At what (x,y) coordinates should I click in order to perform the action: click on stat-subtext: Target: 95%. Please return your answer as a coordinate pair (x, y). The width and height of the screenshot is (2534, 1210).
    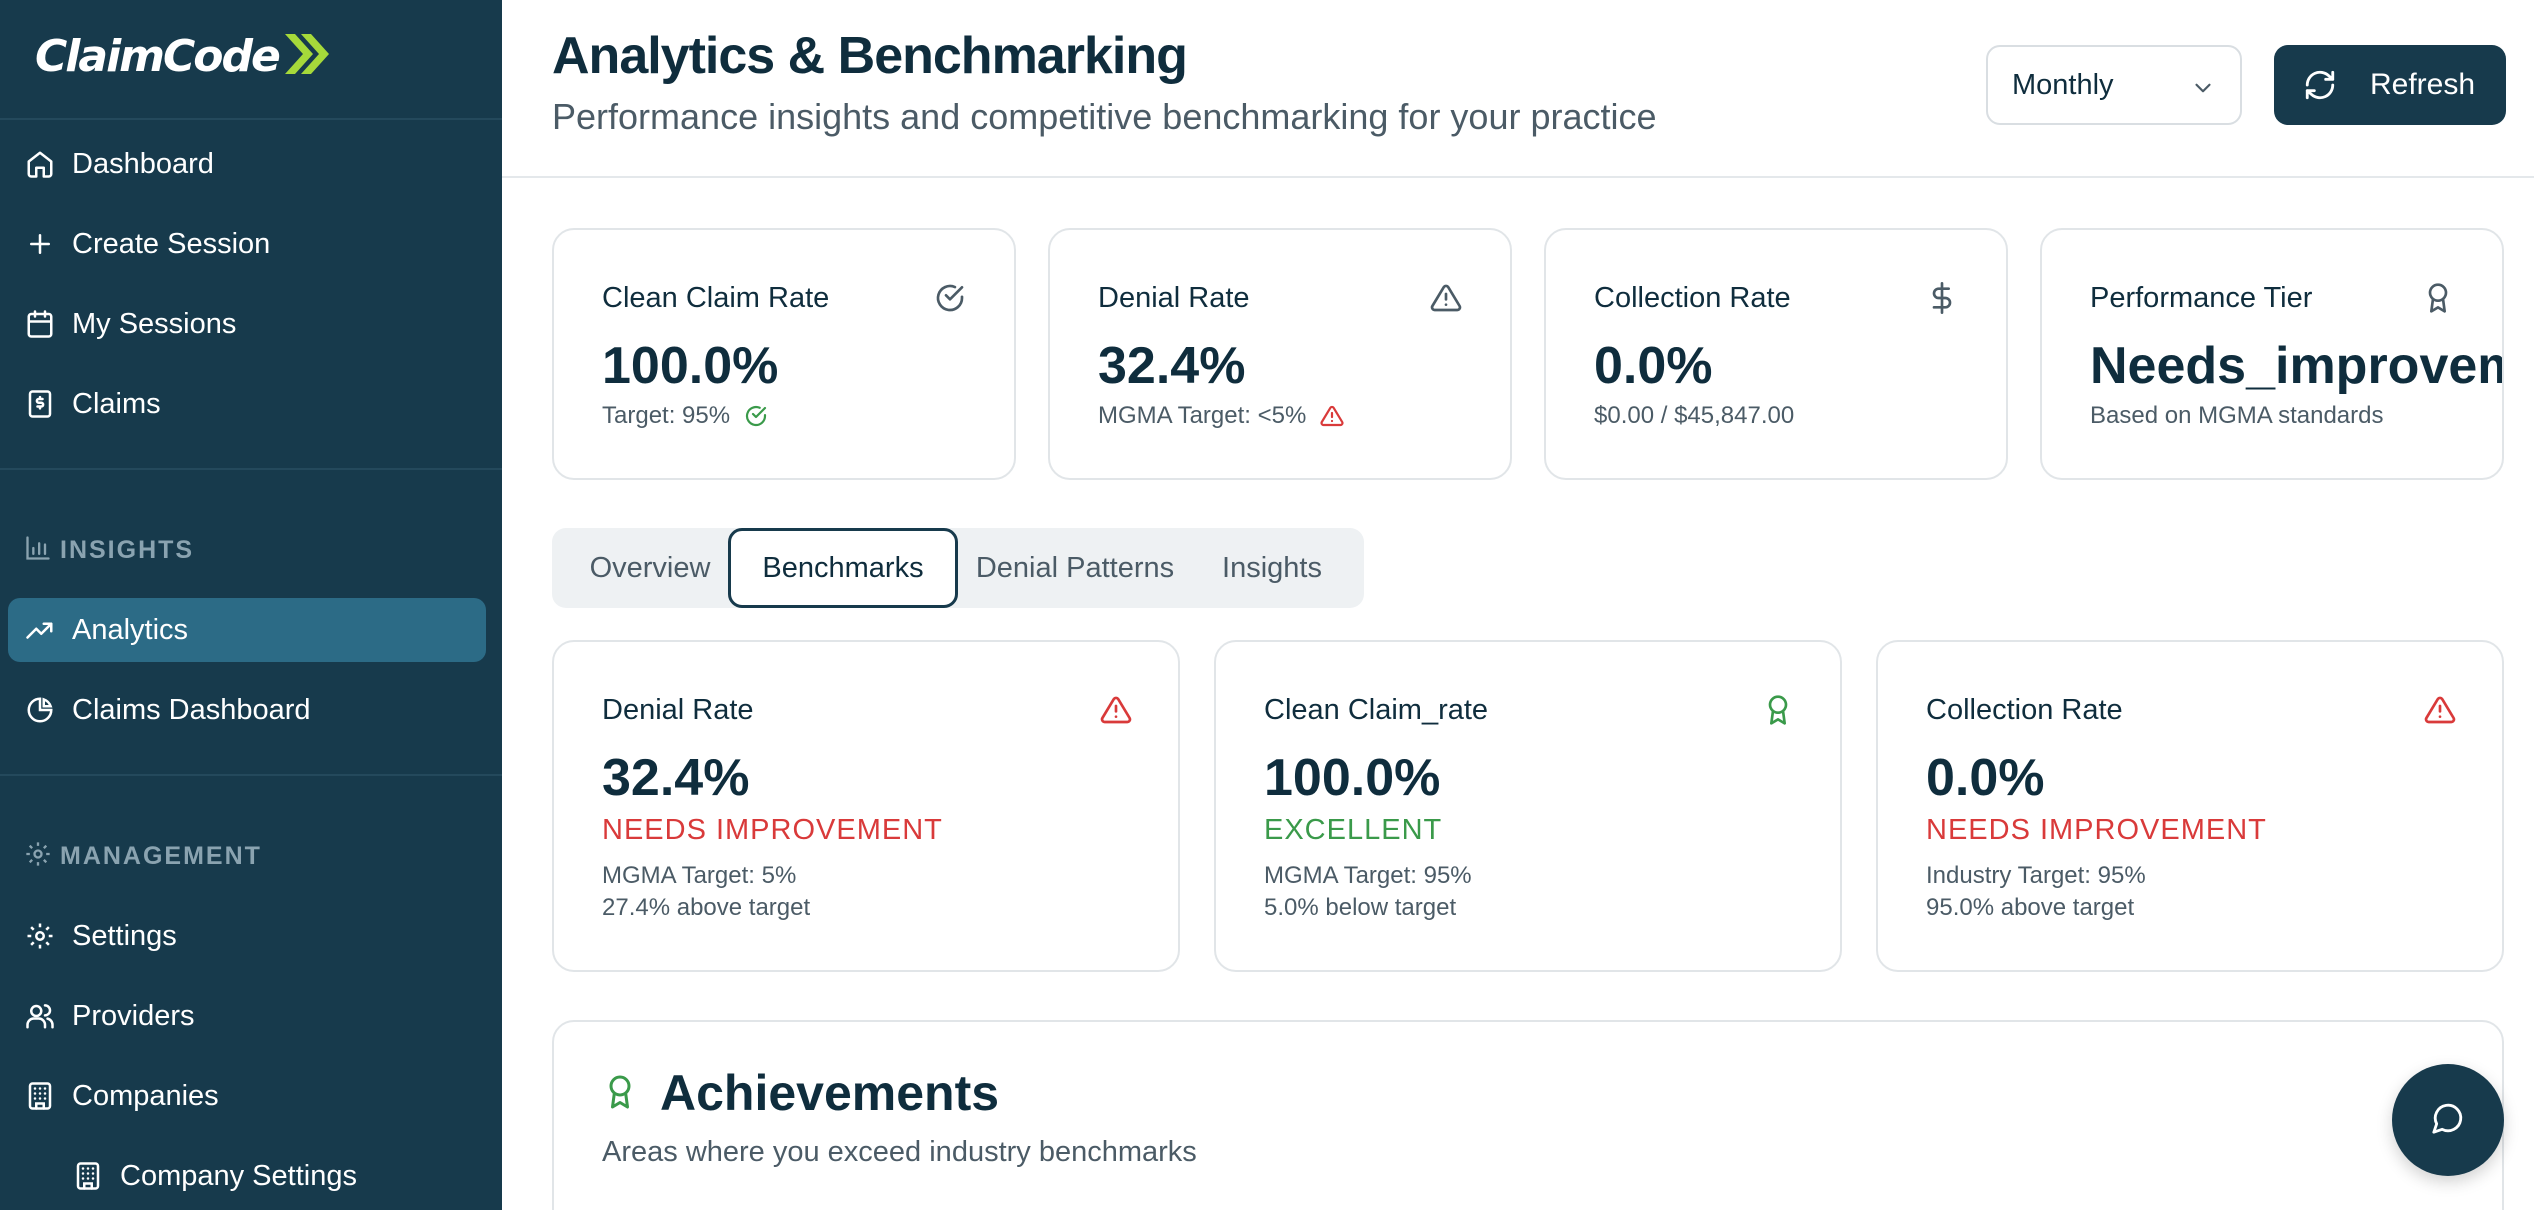
    Looking at the image, I should click on (685, 416).